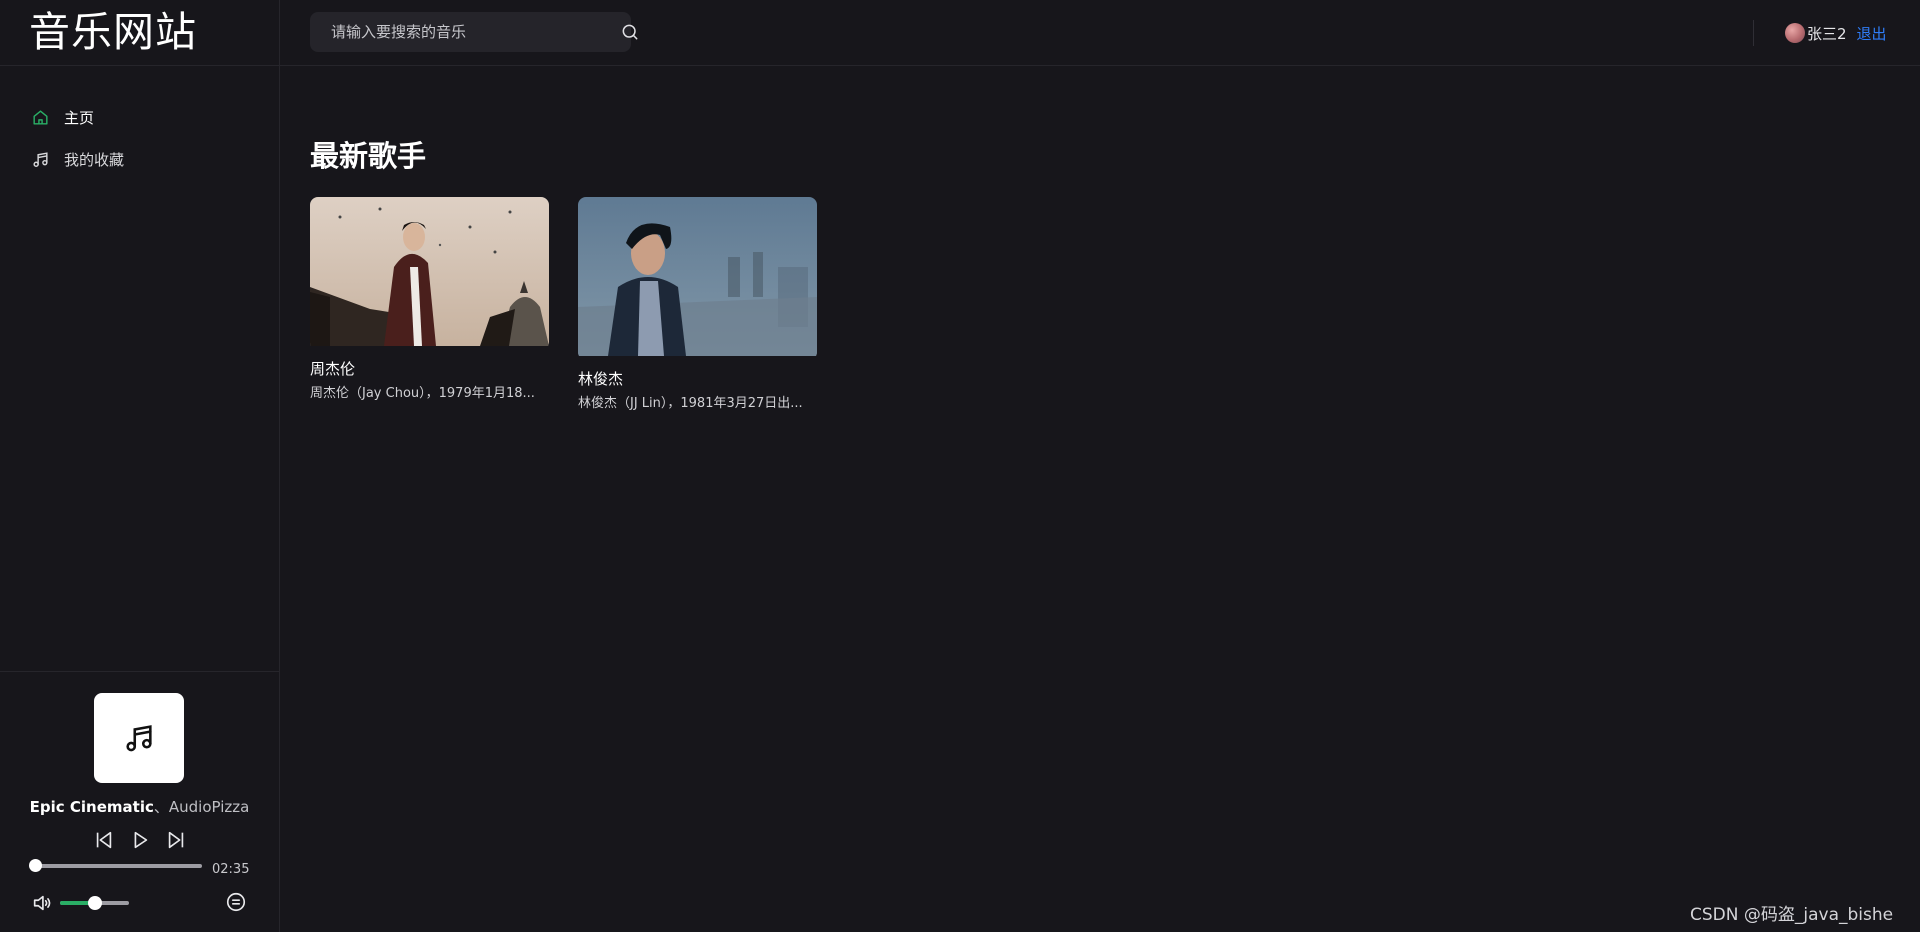  I want to click on progress-slider, so click(115, 866).